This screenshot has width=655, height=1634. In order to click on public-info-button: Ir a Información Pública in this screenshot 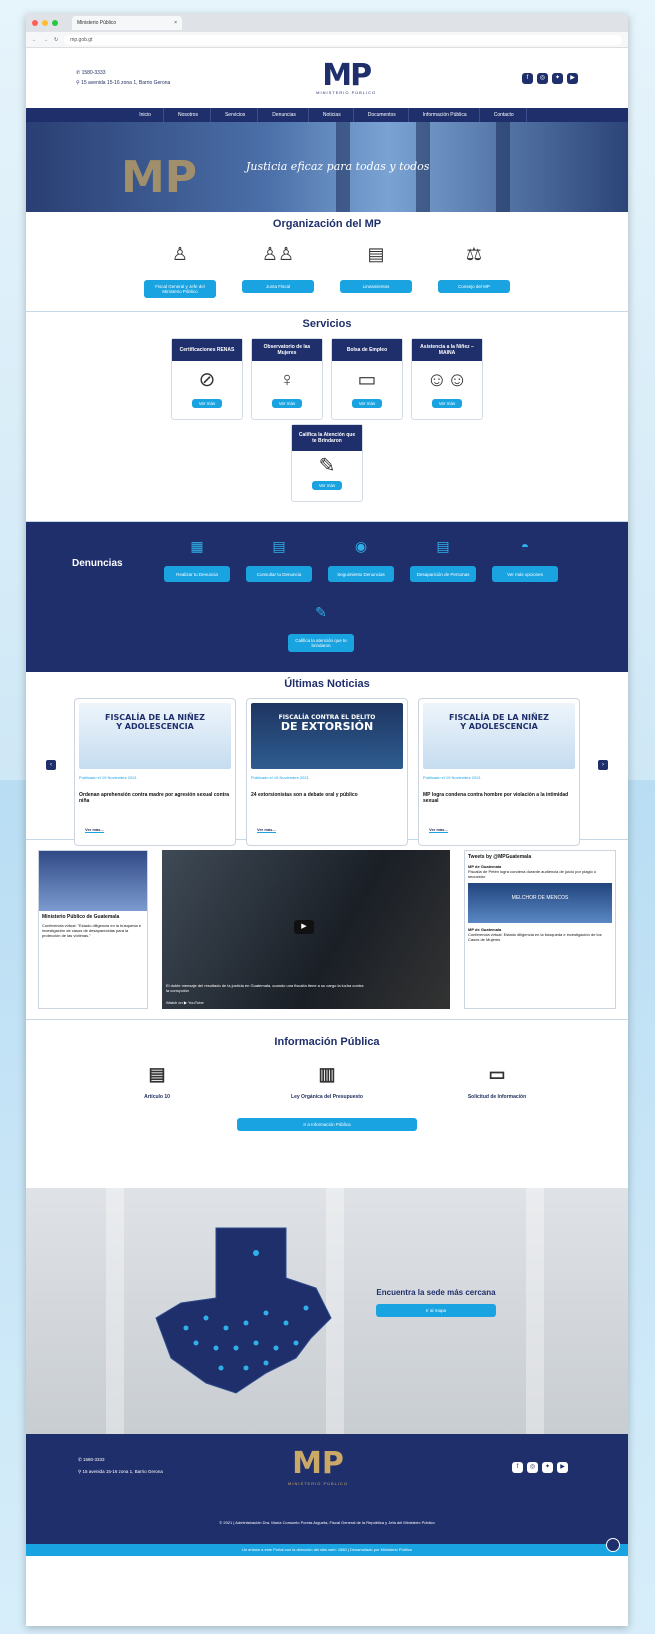, I will do `click(327, 1124)`.